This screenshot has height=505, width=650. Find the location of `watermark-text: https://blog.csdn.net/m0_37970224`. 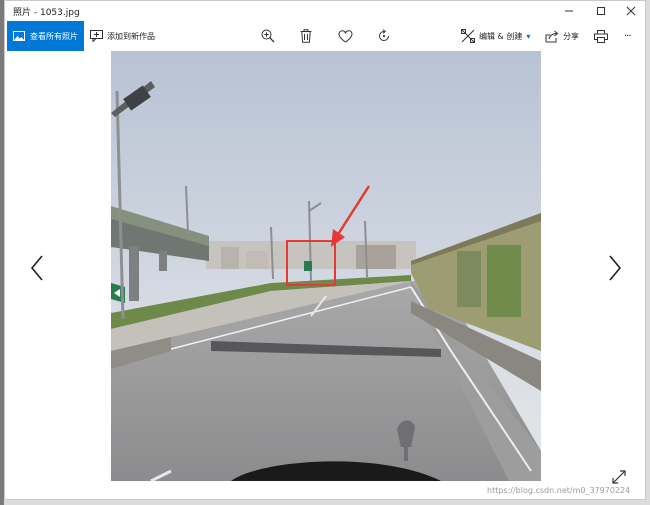

watermark-text: https://blog.csdn.net/m0_37970224 is located at coordinates (559, 490).